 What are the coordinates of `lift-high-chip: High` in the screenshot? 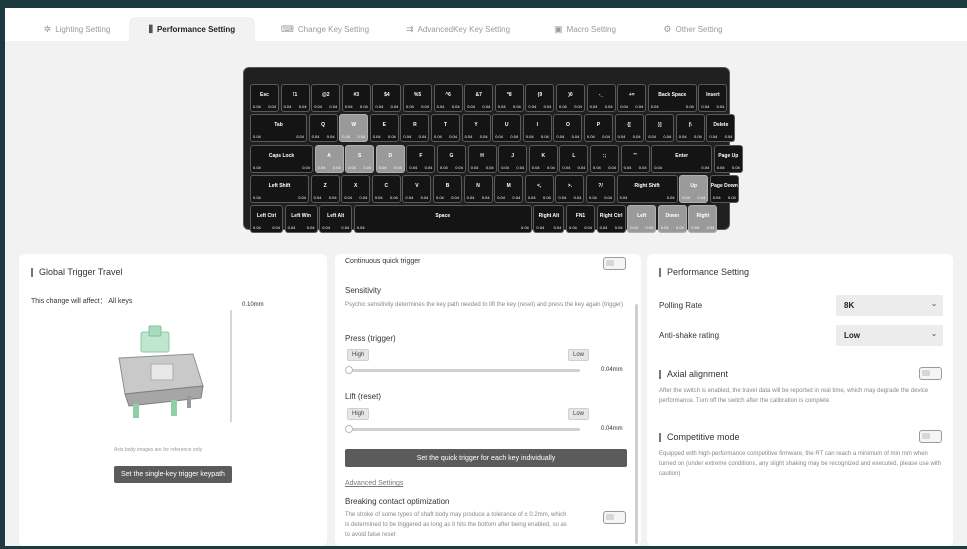 It's located at (358, 414).